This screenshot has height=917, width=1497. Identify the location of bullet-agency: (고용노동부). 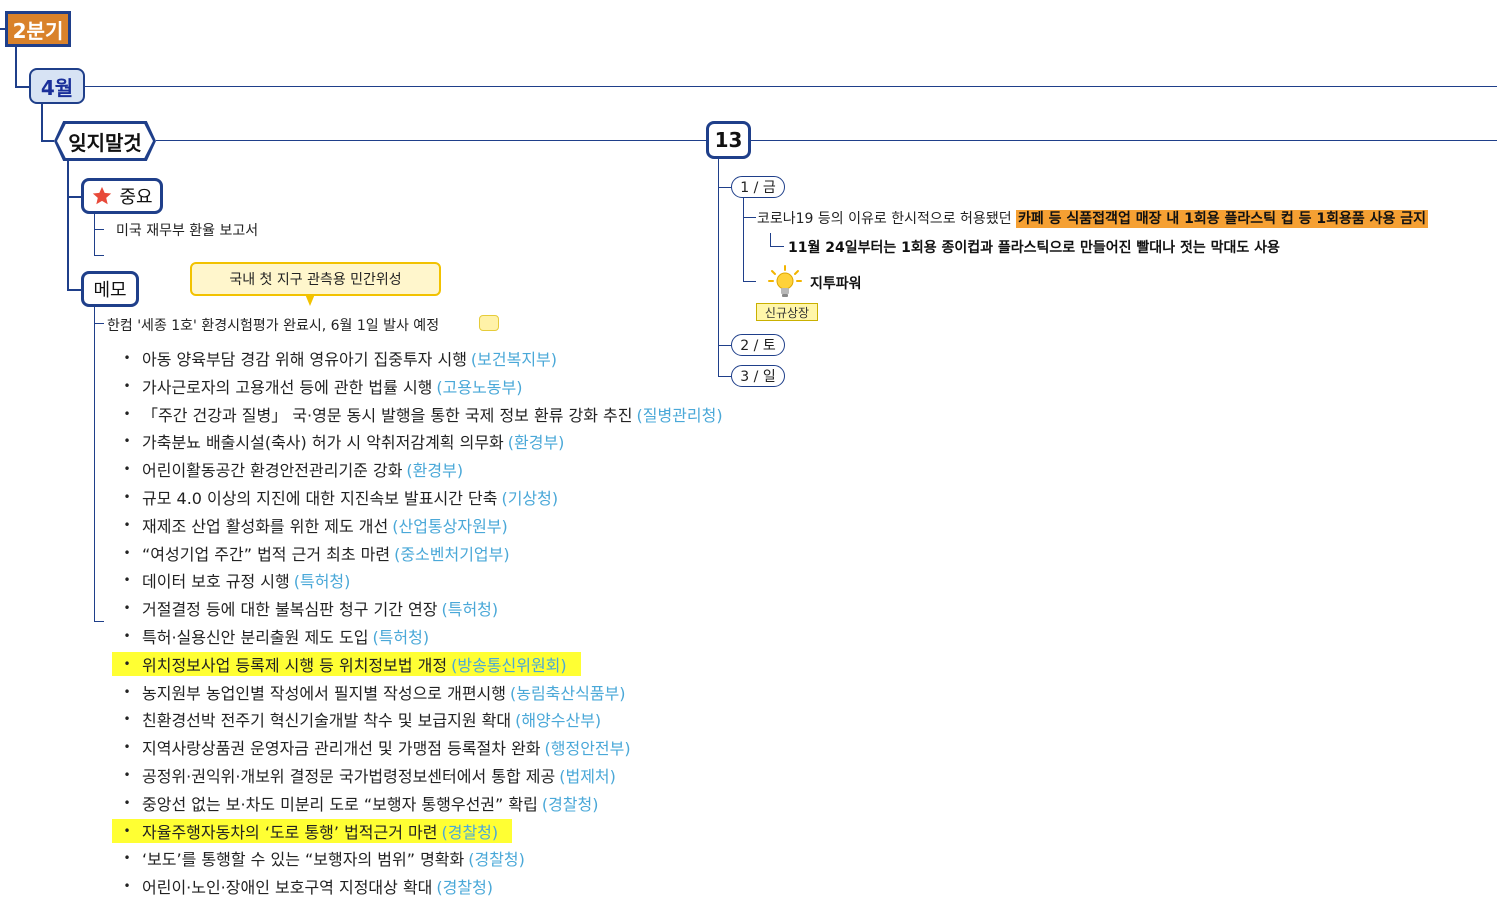
(479, 387).